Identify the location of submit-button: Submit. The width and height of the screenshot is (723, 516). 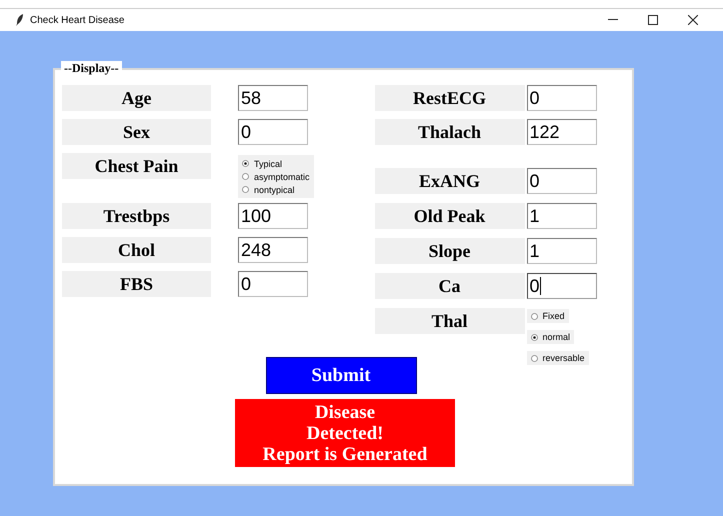
(341, 375).